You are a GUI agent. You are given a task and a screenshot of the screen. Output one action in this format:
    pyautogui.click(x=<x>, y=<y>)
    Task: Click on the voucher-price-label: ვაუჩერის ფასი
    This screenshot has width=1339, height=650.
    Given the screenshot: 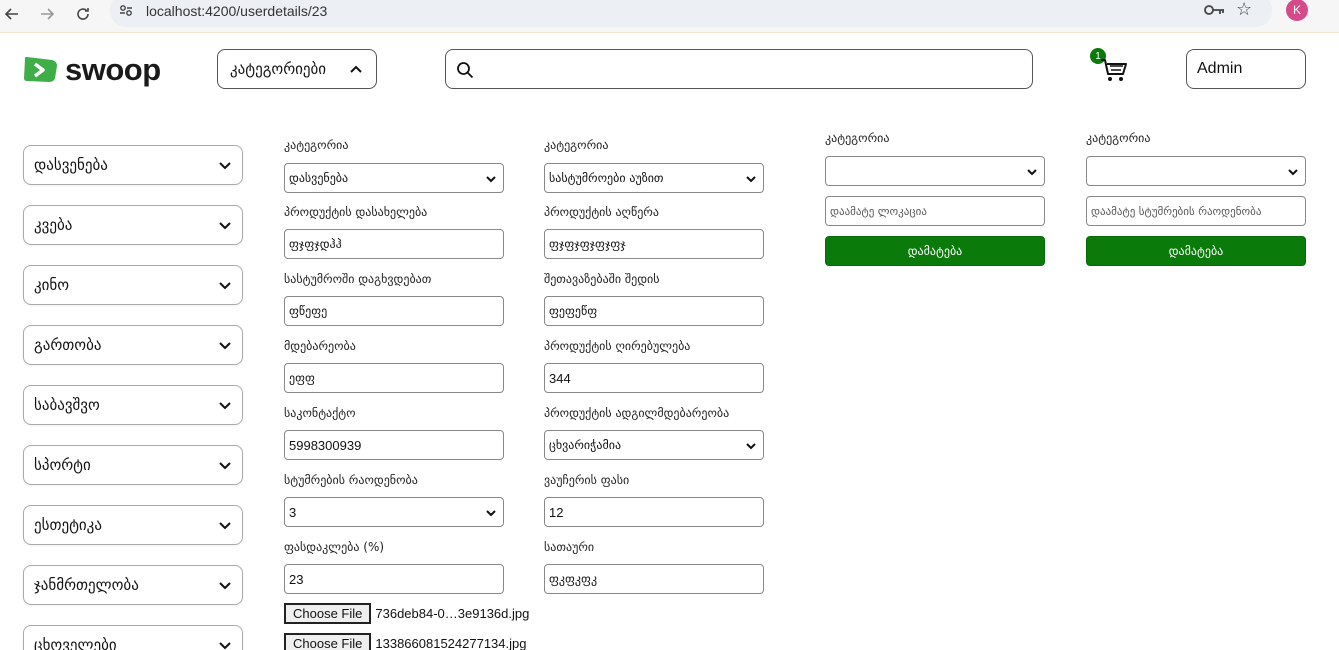 What is the action you would take?
    pyautogui.click(x=587, y=480)
    